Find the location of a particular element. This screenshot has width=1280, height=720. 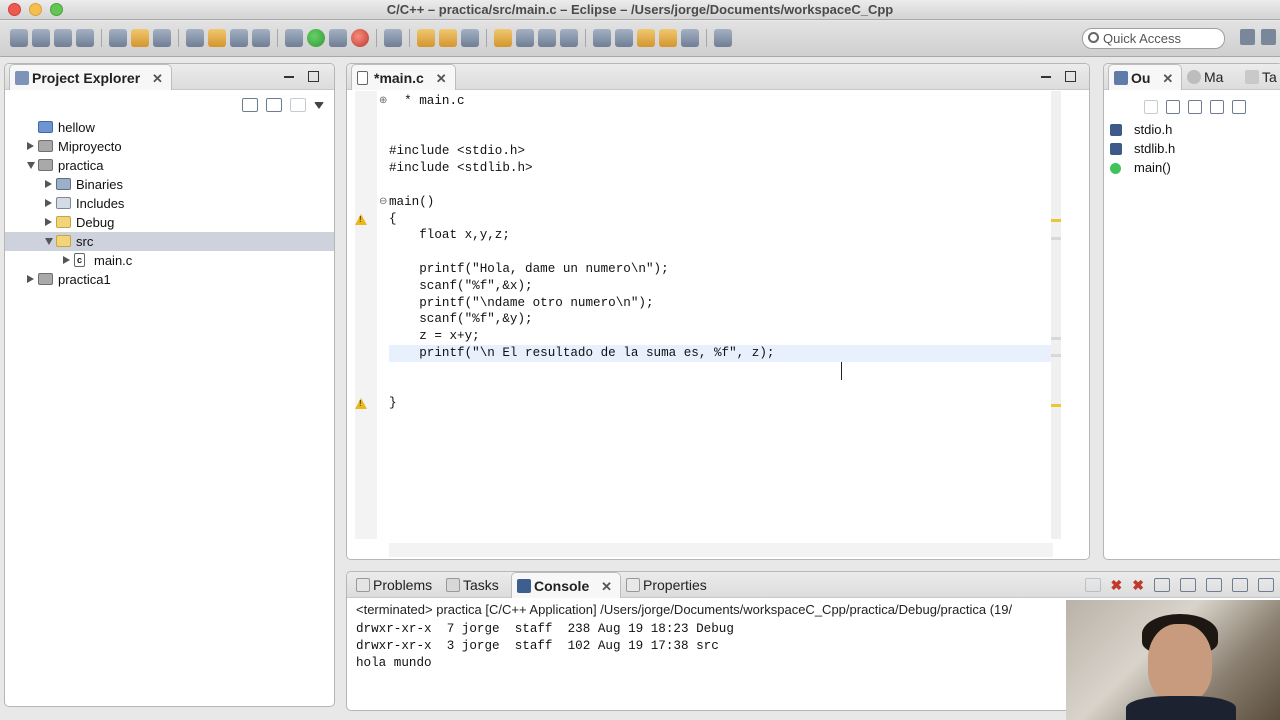

build-hammer-icon is located at coordinates (140, 38).